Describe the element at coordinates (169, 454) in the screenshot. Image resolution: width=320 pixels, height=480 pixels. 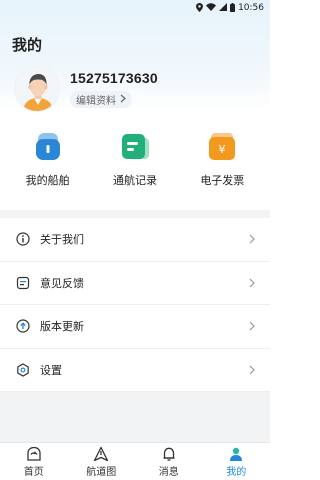
I see `bell-icon` at that location.